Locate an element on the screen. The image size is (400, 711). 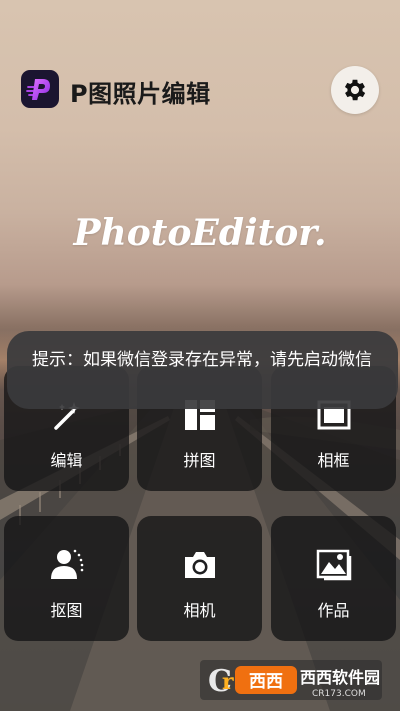
svg-text: 西西 is located at coordinates (266, 682).